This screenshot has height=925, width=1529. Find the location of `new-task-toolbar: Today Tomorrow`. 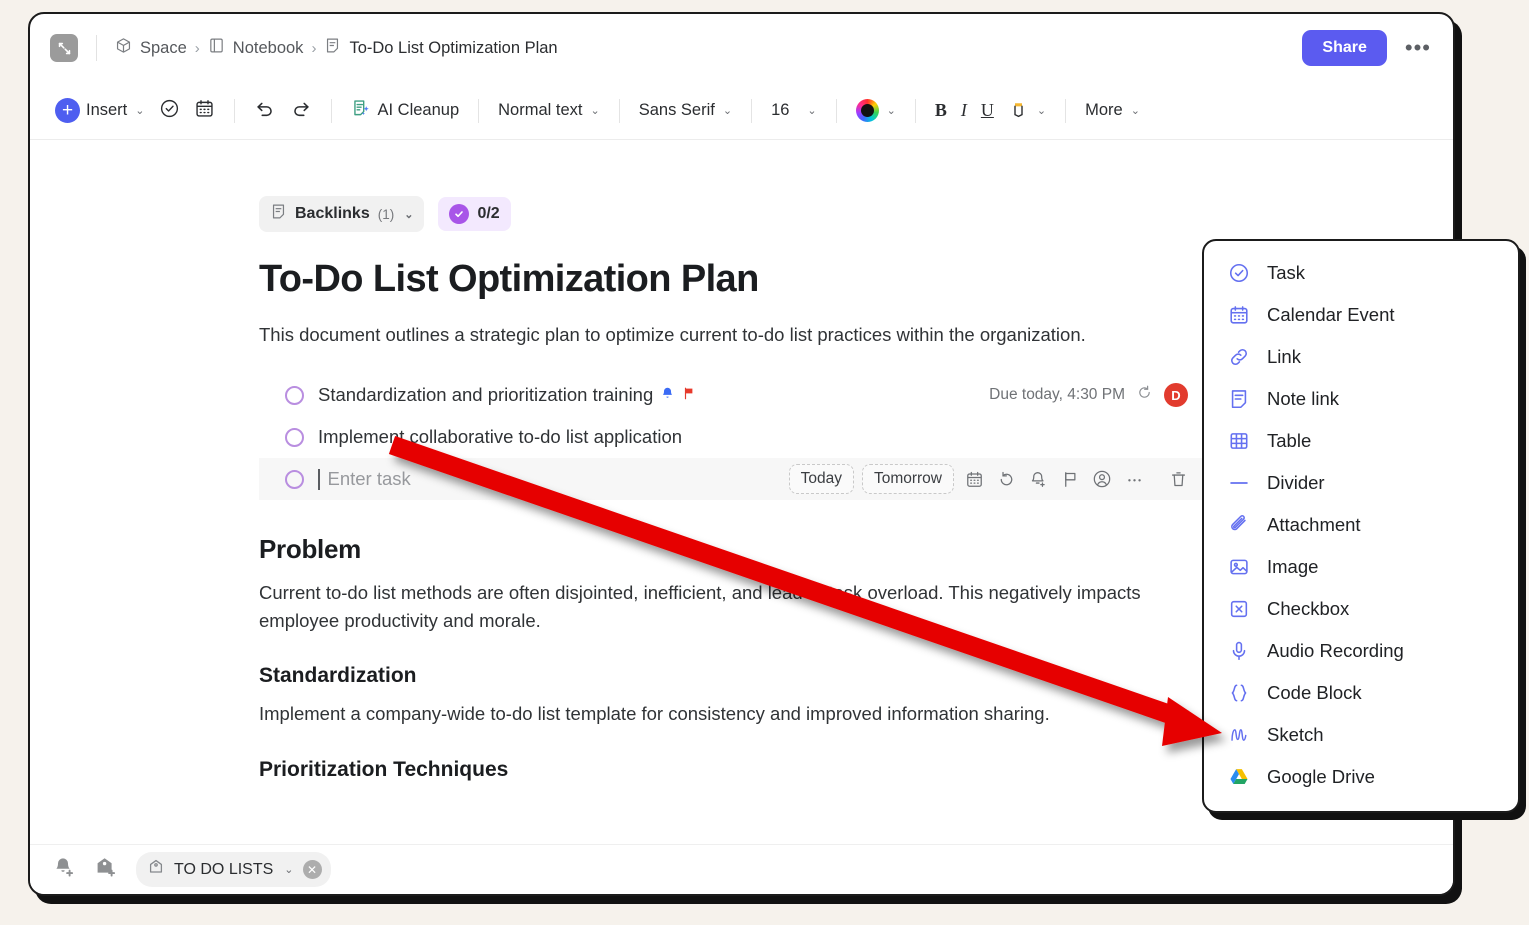

new-task-toolbar: Today Tomorrow is located at coordinates (999, 479).